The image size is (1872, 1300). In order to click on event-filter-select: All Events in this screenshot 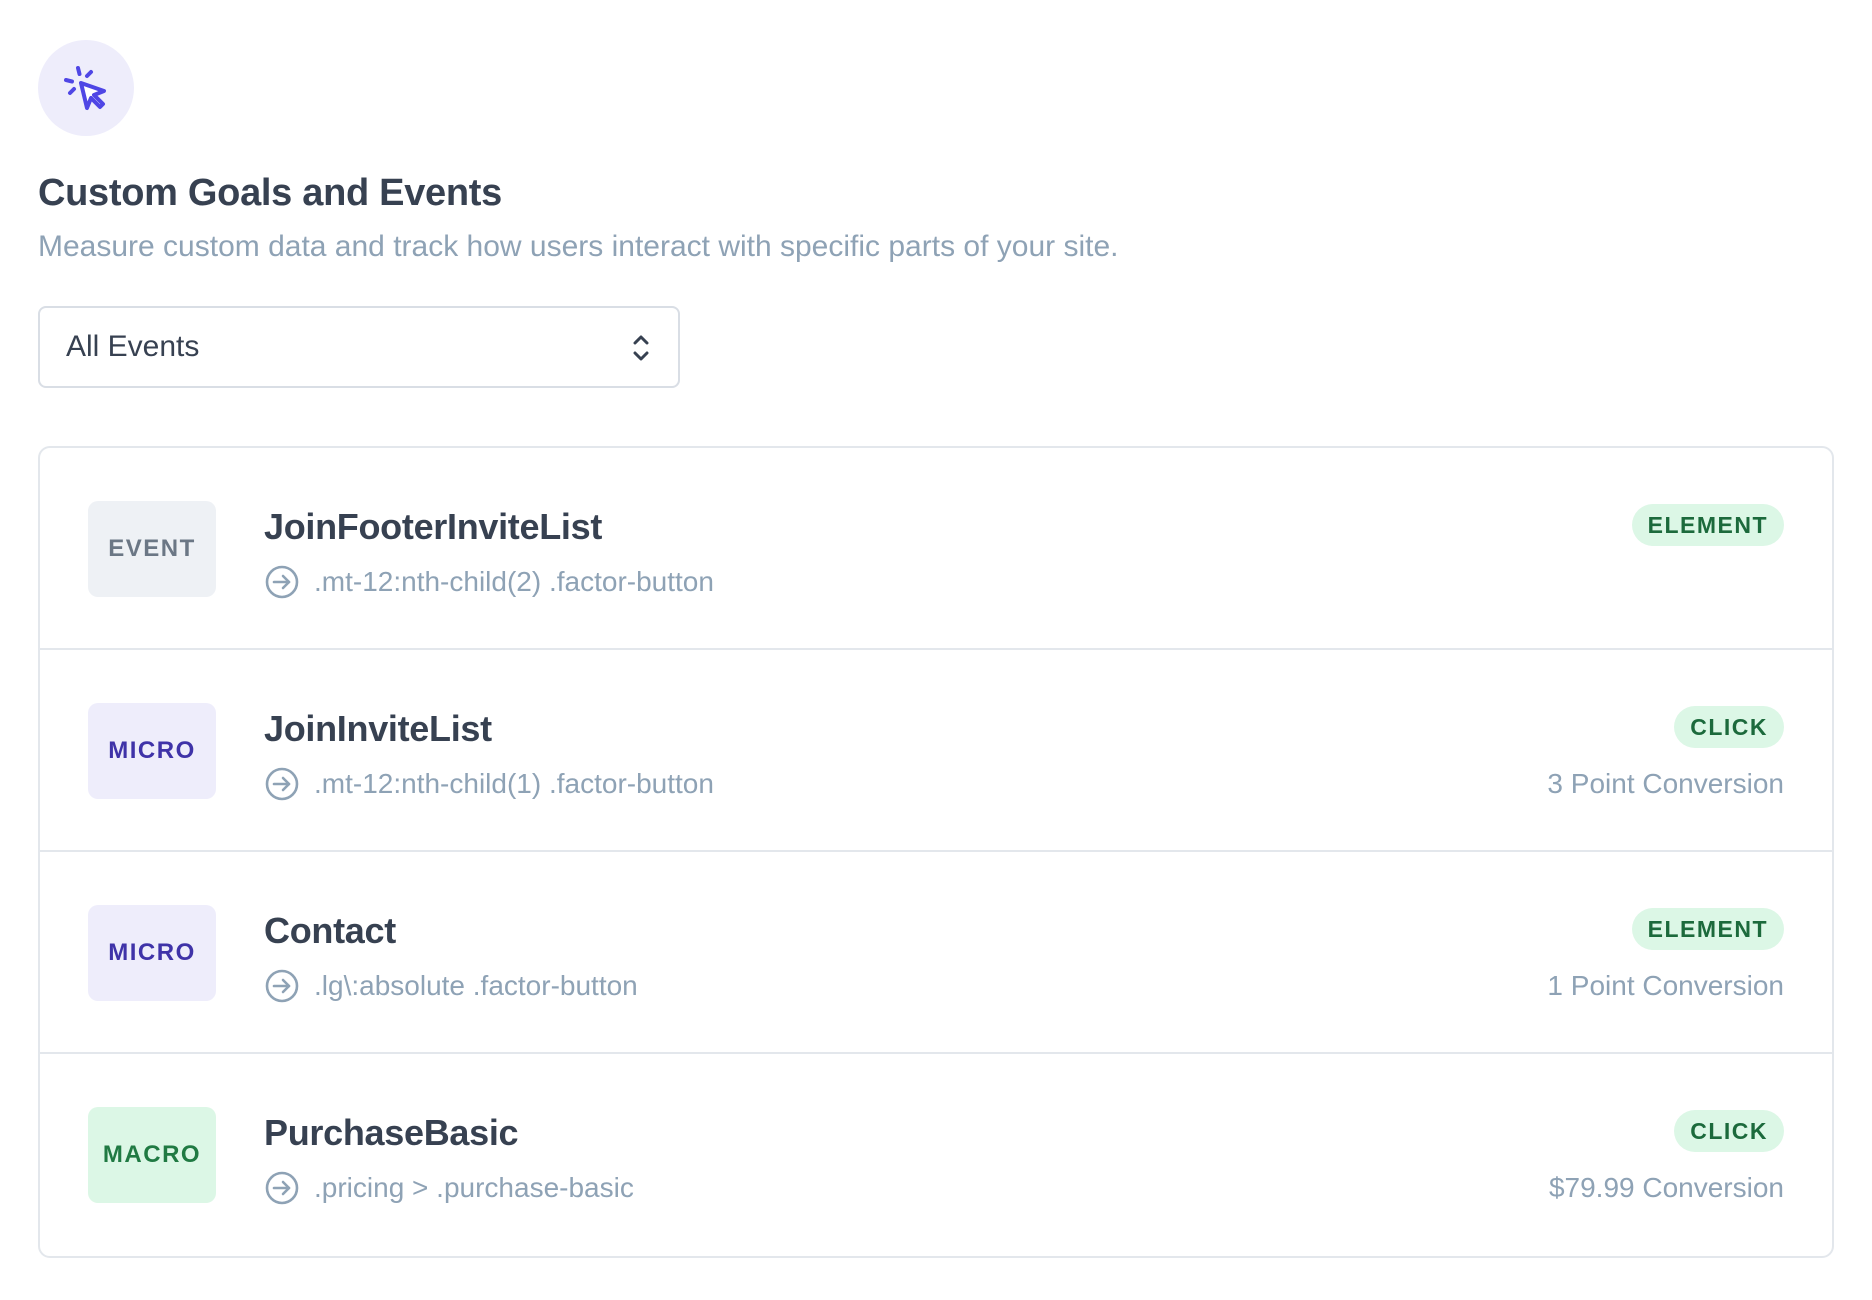, I will do `click(359, 347)`.